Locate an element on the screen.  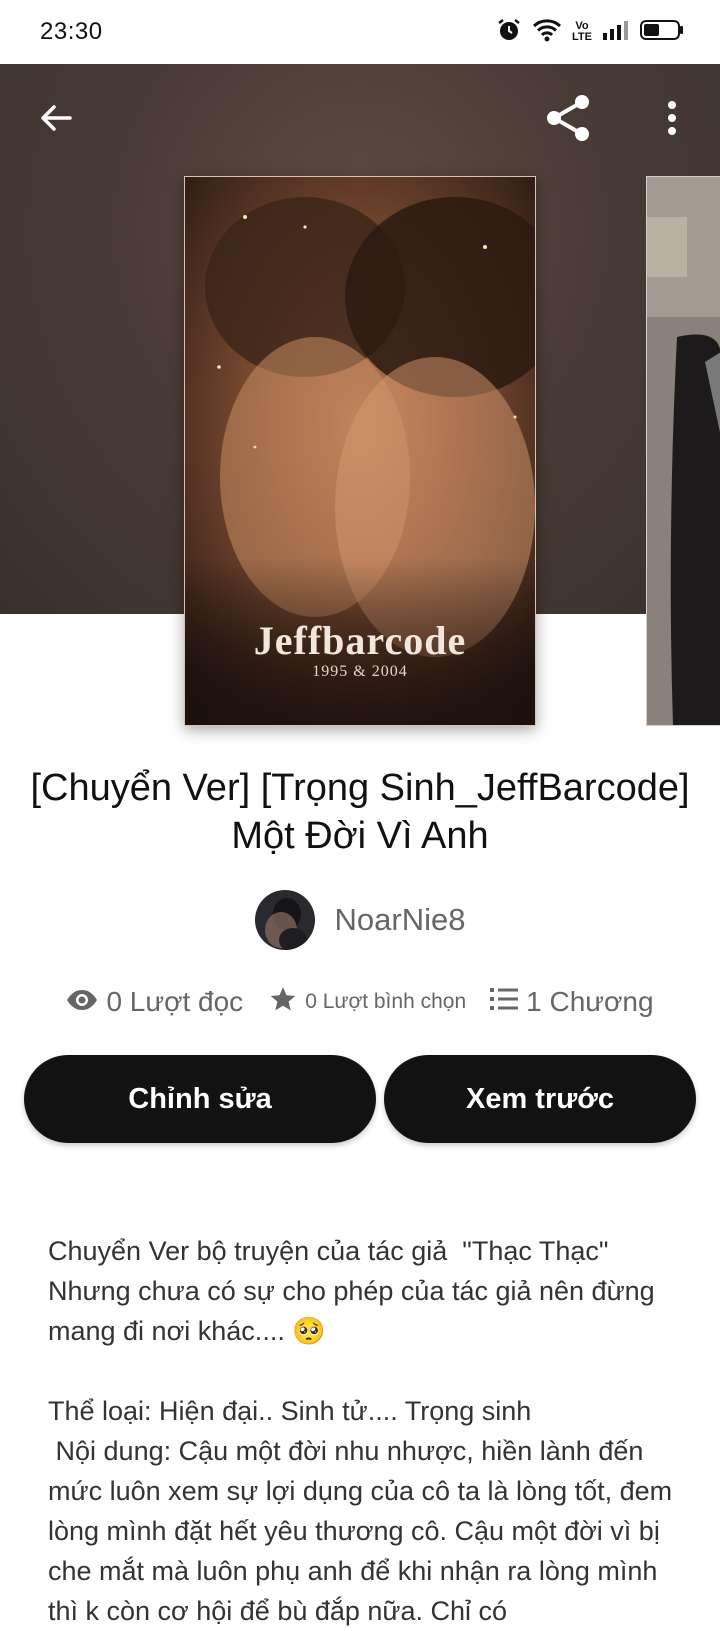
story-stats: 0 Lượt đọc 0 Lượt bình chọn 1 Chương is located at coordinates (360, 1002).